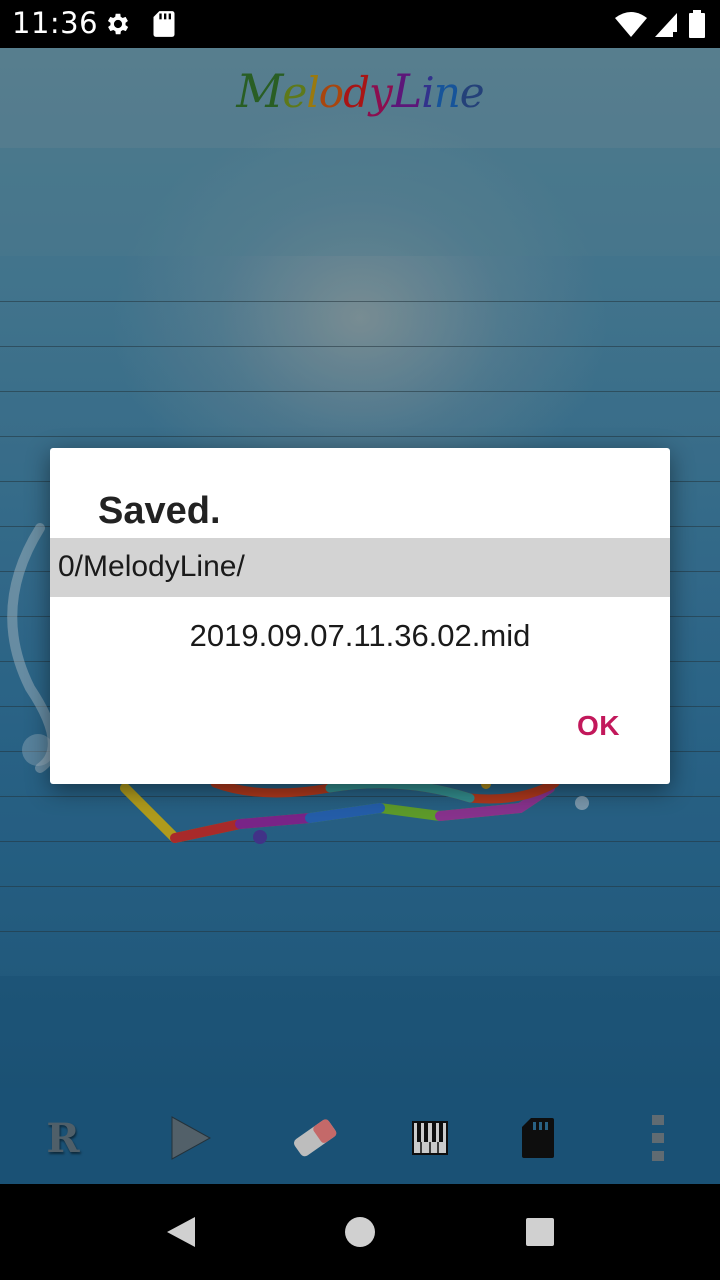 This screenshot has width=720, height=1280. I want to click on save-path-bar: 0/MelodyLine/, so click(360, 567).